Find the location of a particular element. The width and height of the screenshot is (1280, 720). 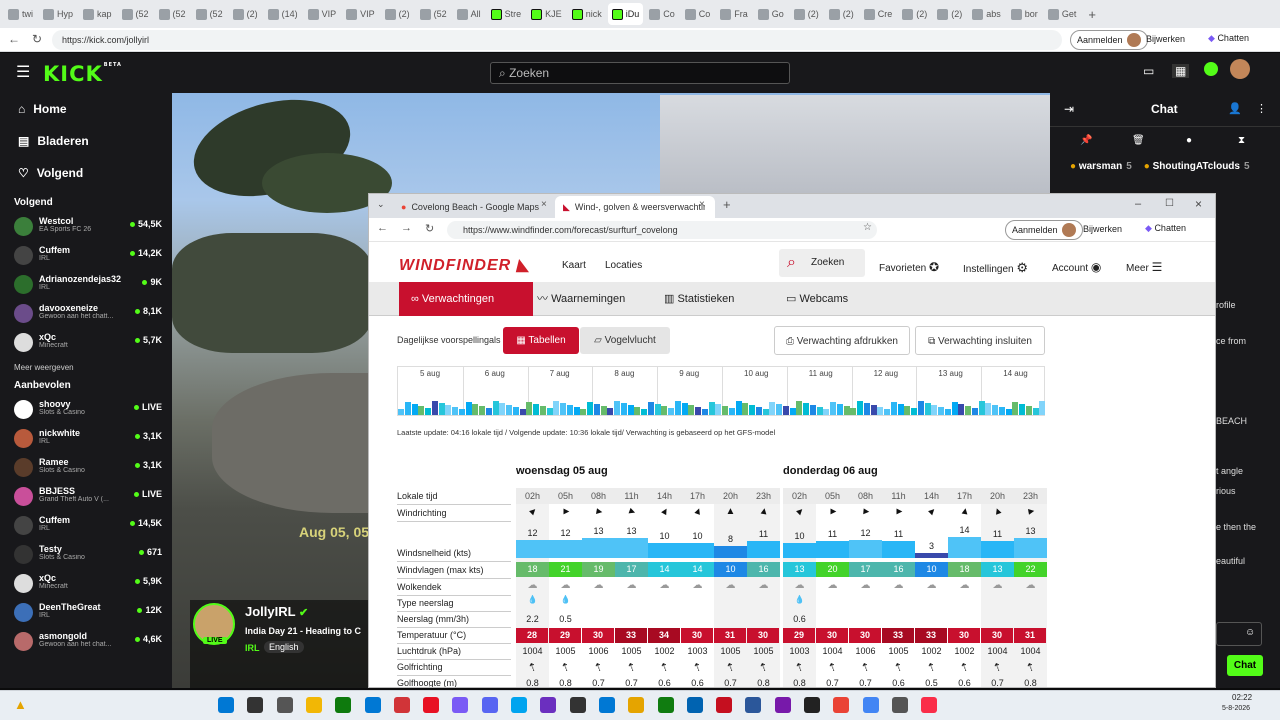

channel-item: xQc Minecraft 5,7K is located at coordinates (86, 342).